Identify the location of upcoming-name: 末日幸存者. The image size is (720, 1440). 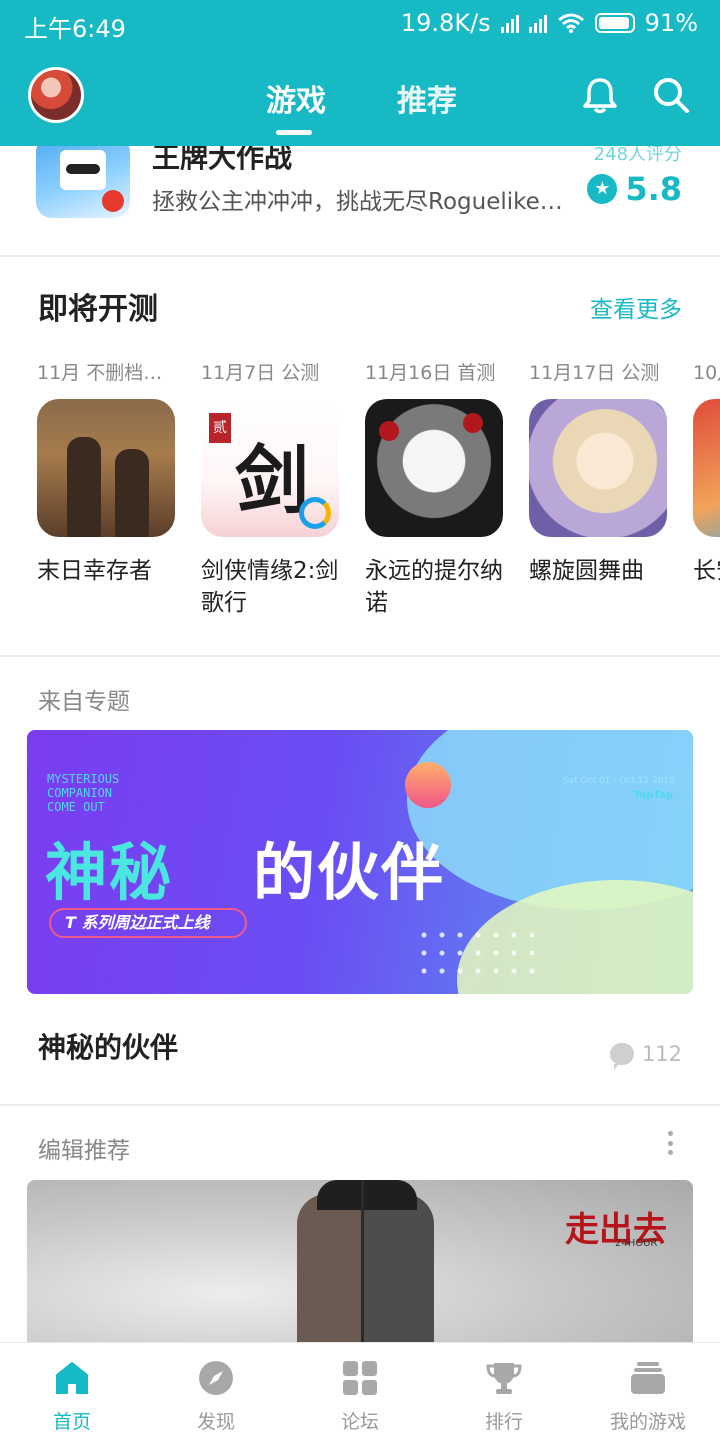
(94, 571).